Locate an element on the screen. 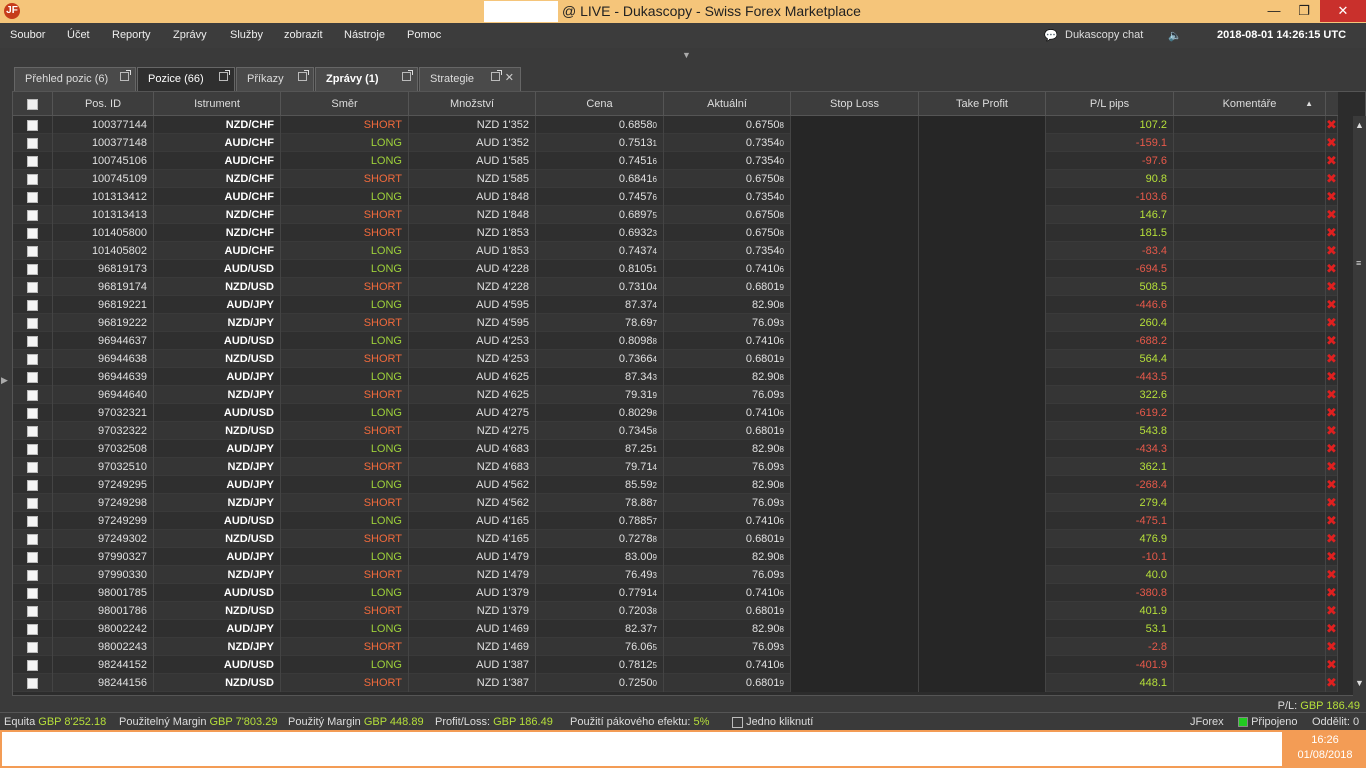  menu-soubor: Soubor is located at coordinates (27, 35).